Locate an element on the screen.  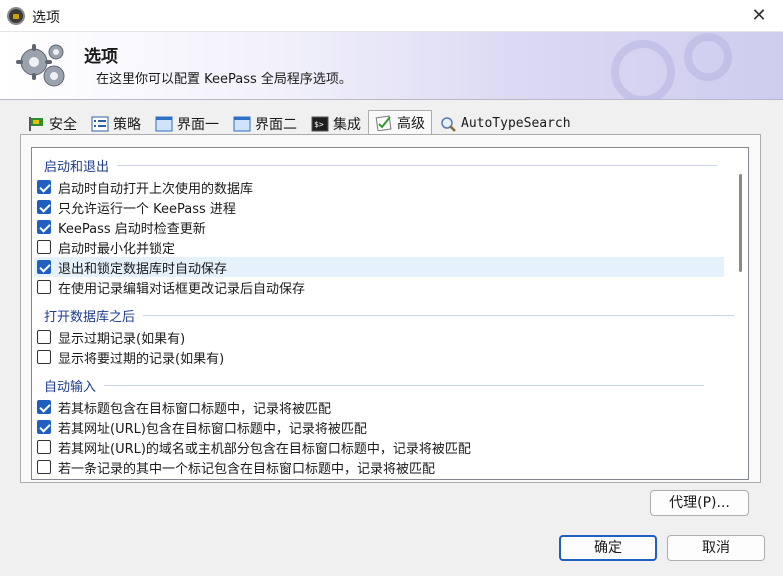
group-header: 打开数据库之后 is located at coordinates (389, 315).